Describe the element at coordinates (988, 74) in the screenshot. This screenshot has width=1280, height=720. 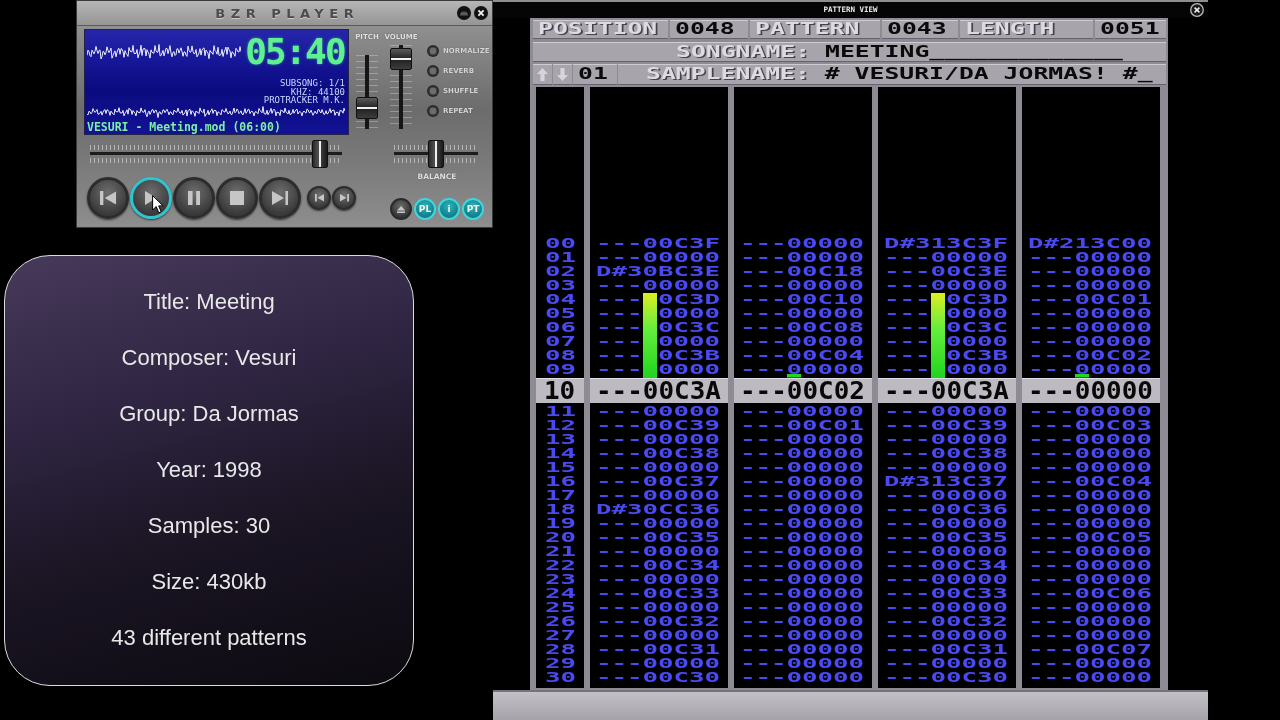
I see `samplename-value: # VESURI/DA JORMAS! #_` at that location.